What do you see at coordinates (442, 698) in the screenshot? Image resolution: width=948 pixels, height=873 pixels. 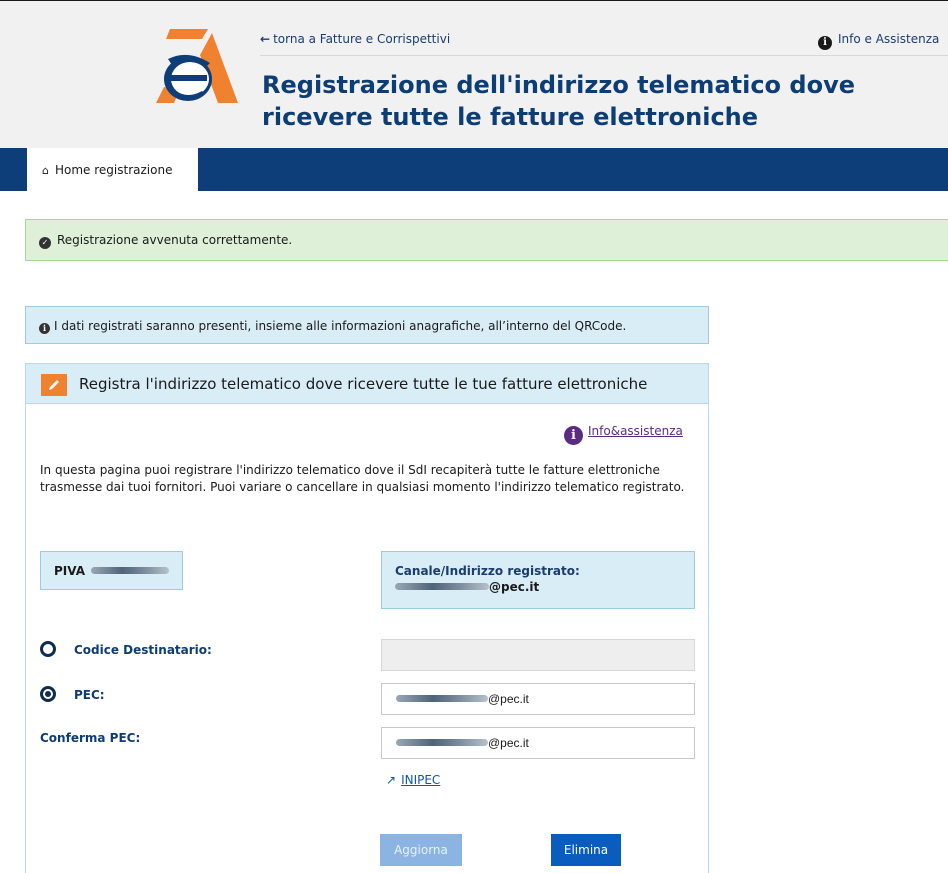 I see `pec-redacted-value` at bounding box center [442, 698].